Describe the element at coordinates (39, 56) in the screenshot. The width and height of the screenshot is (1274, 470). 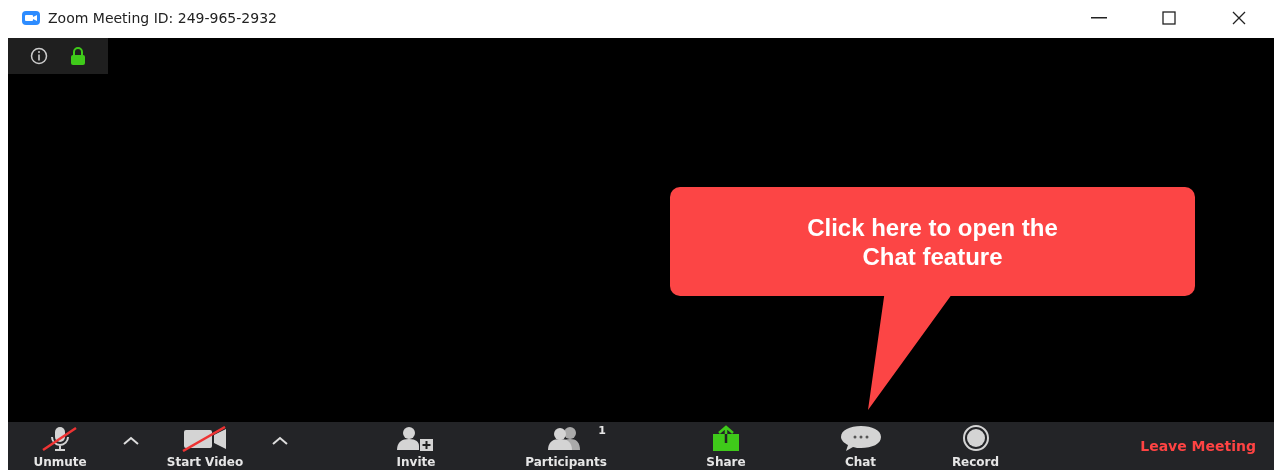
I see `info-icon` at that location.